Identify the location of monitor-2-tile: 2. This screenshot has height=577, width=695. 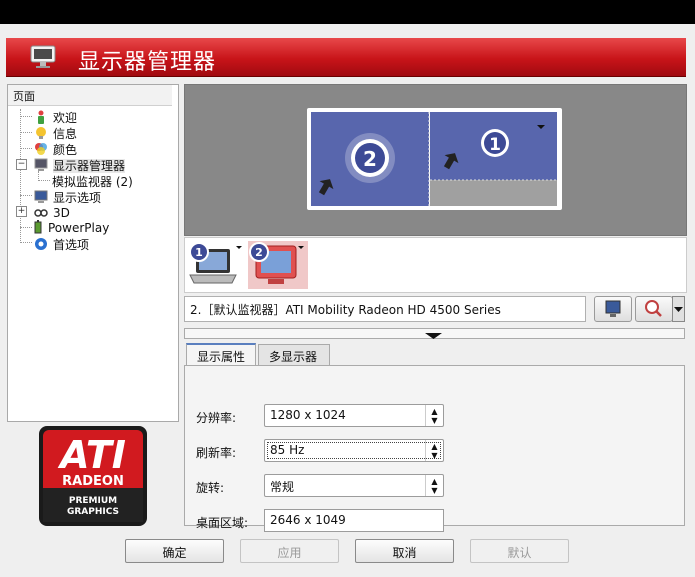
(370, 159).